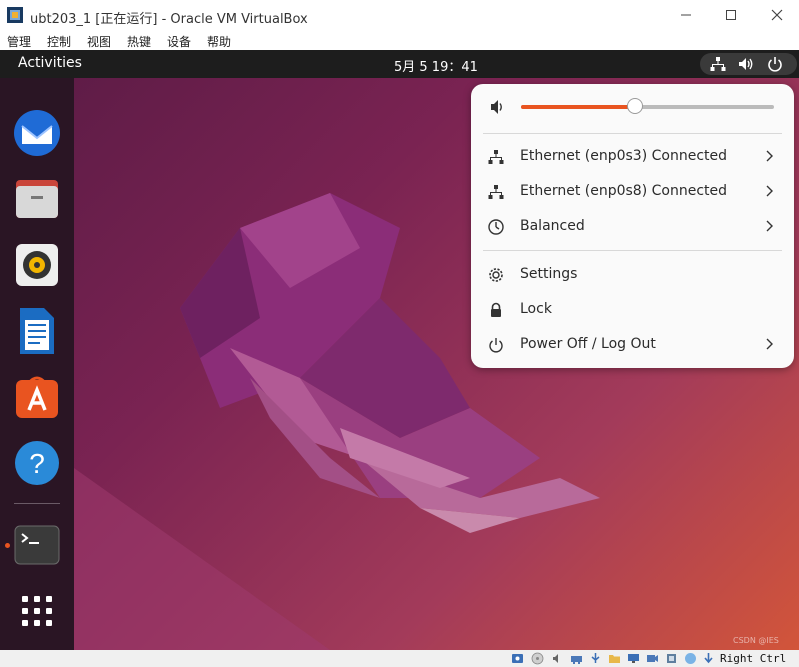  Describe the element at coordinates (632, 275) in the screenshot. I see `menu-item-settings: Settings` at that location.